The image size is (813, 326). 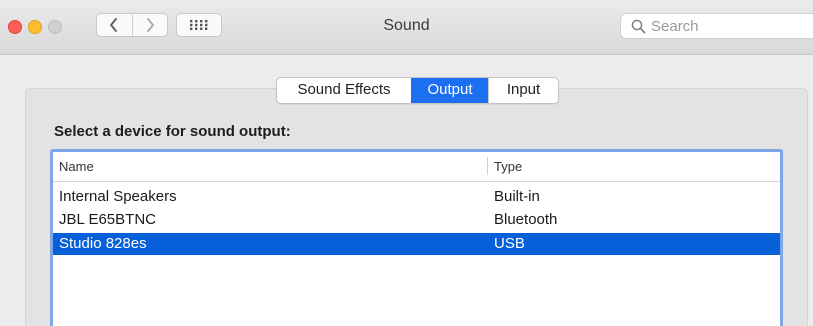 What do you see at coordinates (526, 219) in the screenshot?
I see `device-type: Bluetooth` at bounding box center [526, 219].